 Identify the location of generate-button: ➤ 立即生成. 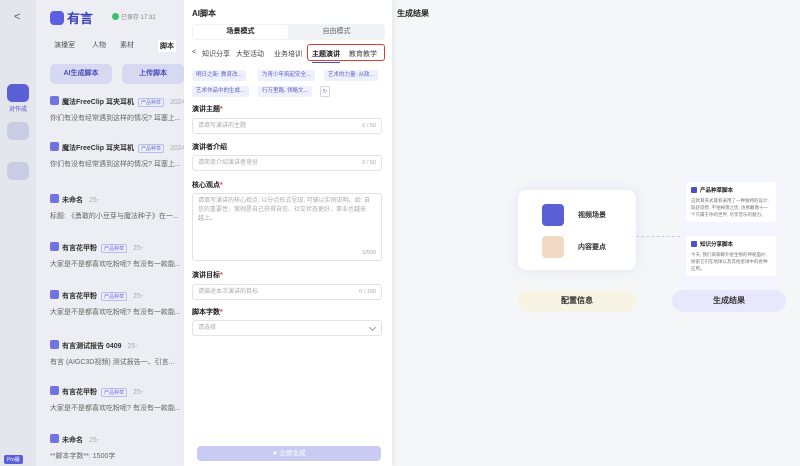
(289, 453).